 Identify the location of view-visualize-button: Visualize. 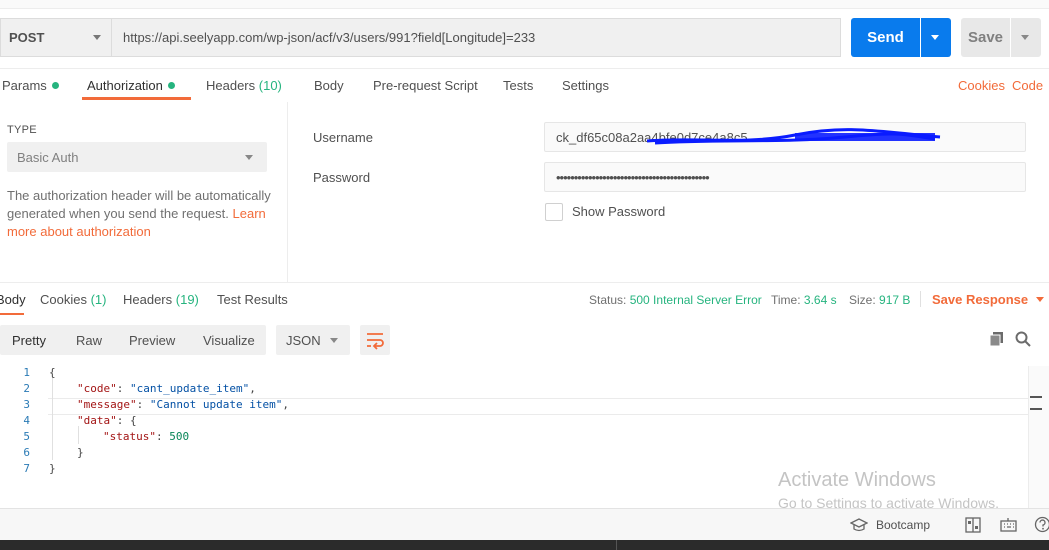
(229, 340).